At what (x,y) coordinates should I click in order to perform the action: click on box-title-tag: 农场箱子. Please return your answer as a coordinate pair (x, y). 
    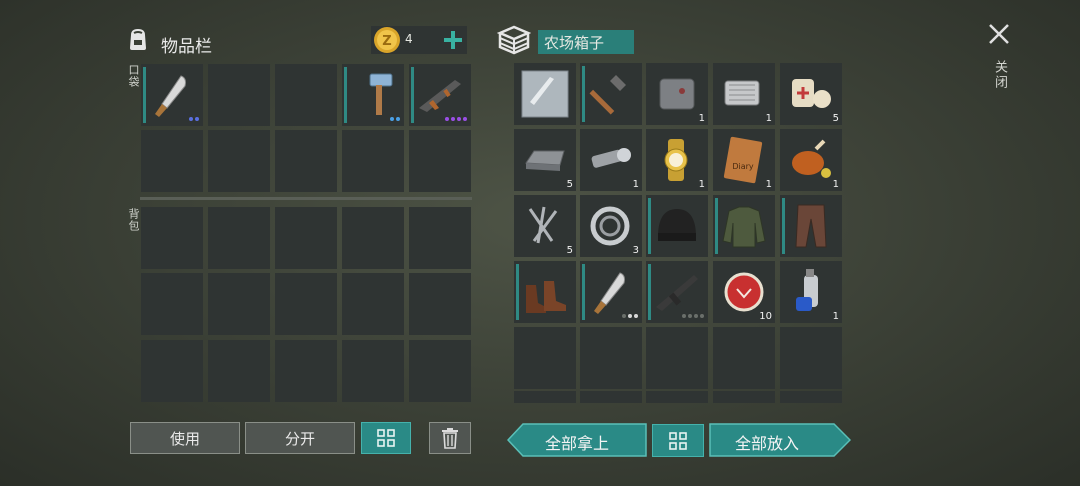
    Looking at the image, I should click on (586, 42).